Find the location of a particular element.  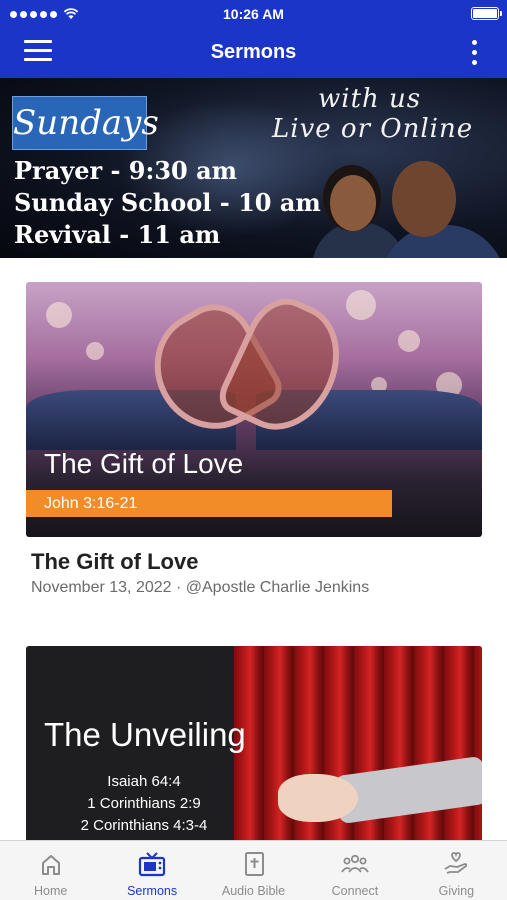

status-bar: 10:26 AM is located at coordinates (253, 14).